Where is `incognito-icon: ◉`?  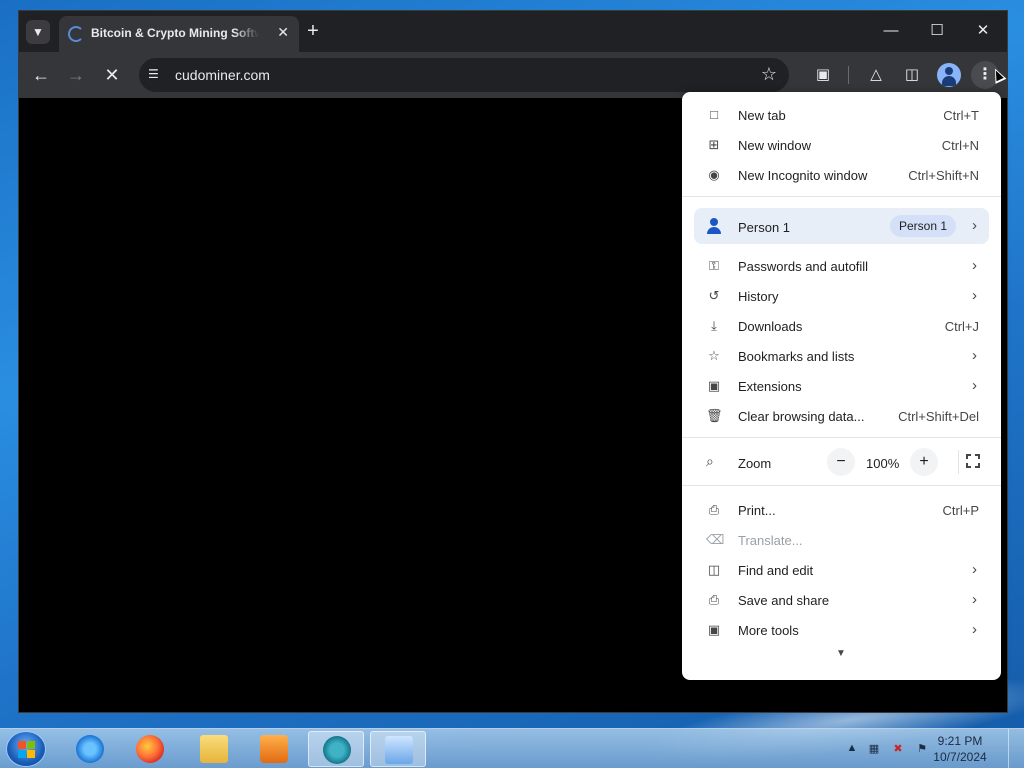 incognito-icon: ◉ is located at coordinates (714, 174).